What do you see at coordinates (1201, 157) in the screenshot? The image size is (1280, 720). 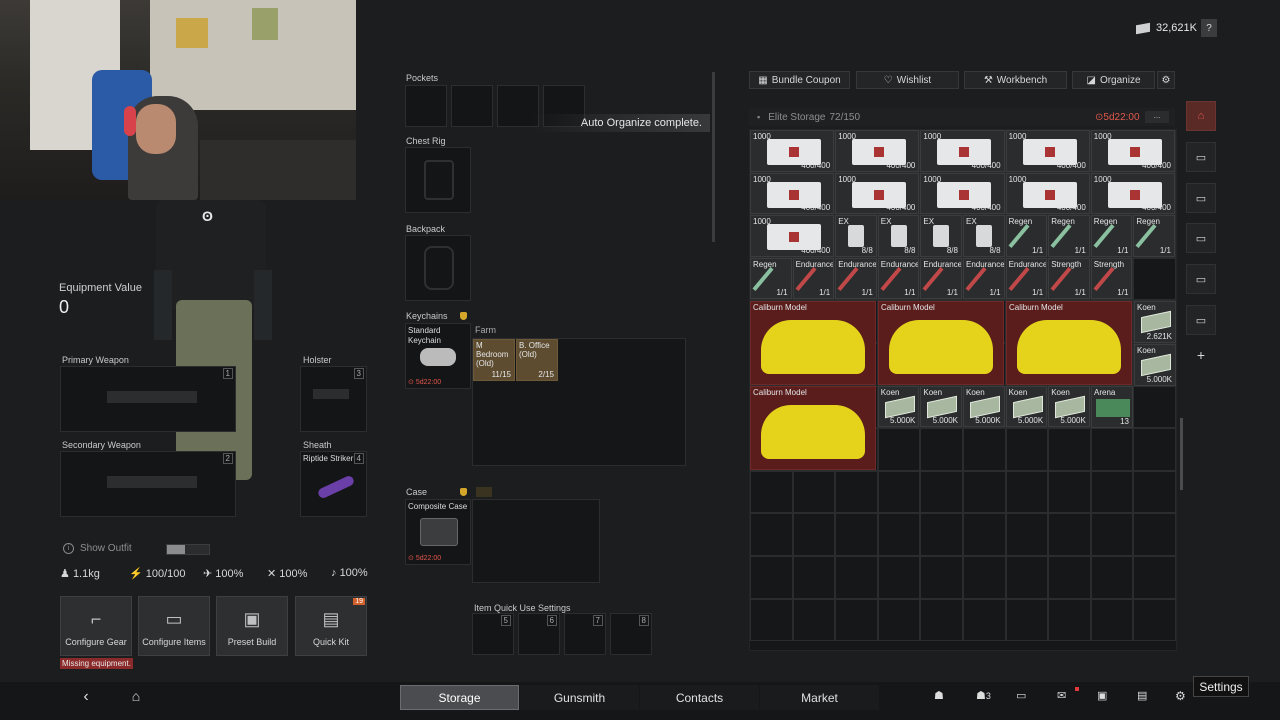 I see `side-storage-1-button: ▭` at bounding box center [1201, 157].